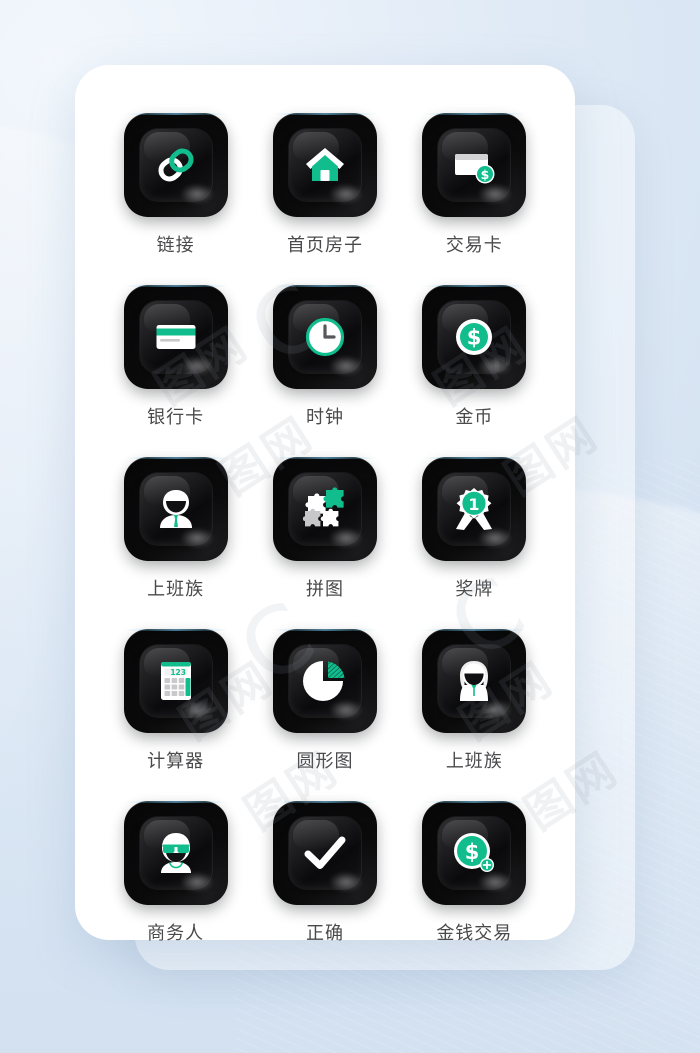  I want to click on icon-label: 拼图, so click(324, 589).